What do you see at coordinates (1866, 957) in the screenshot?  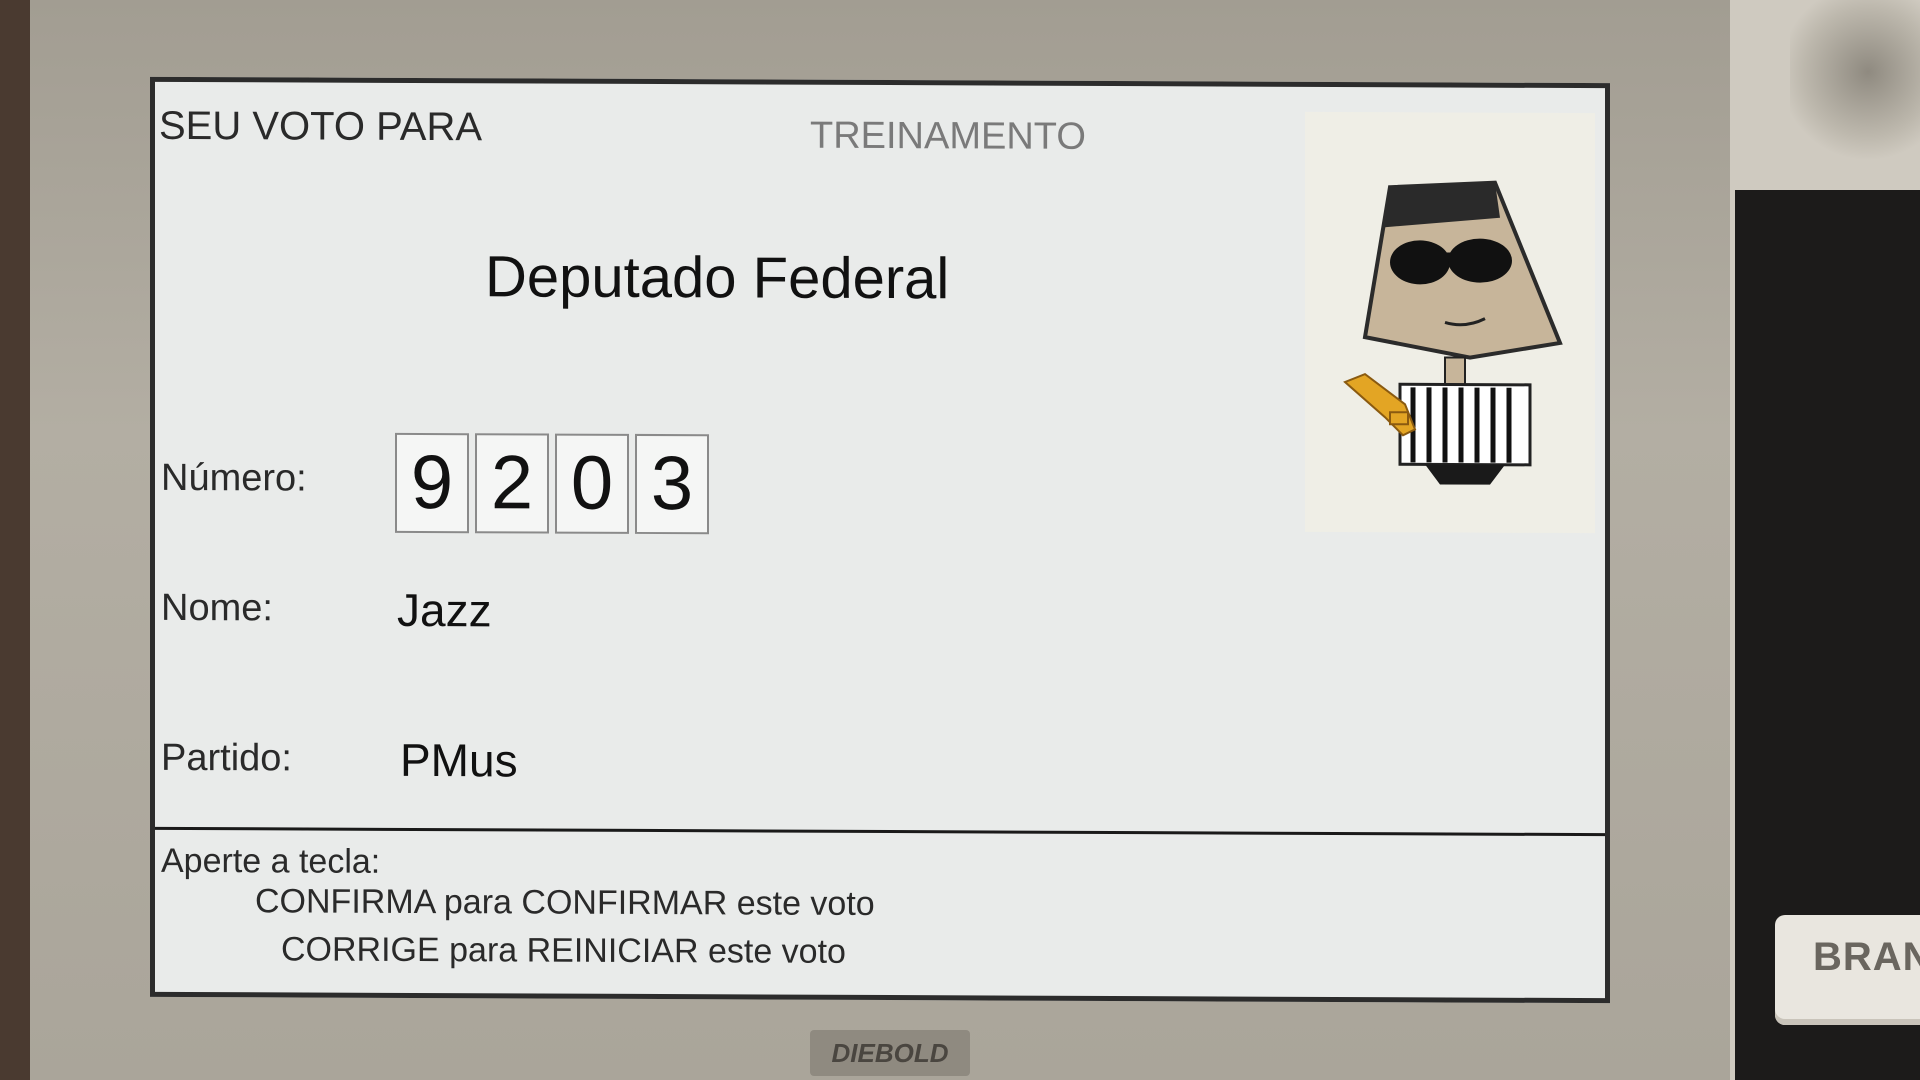 I see `branco-key-label: BRANC` at bounding box center [1866, 957].